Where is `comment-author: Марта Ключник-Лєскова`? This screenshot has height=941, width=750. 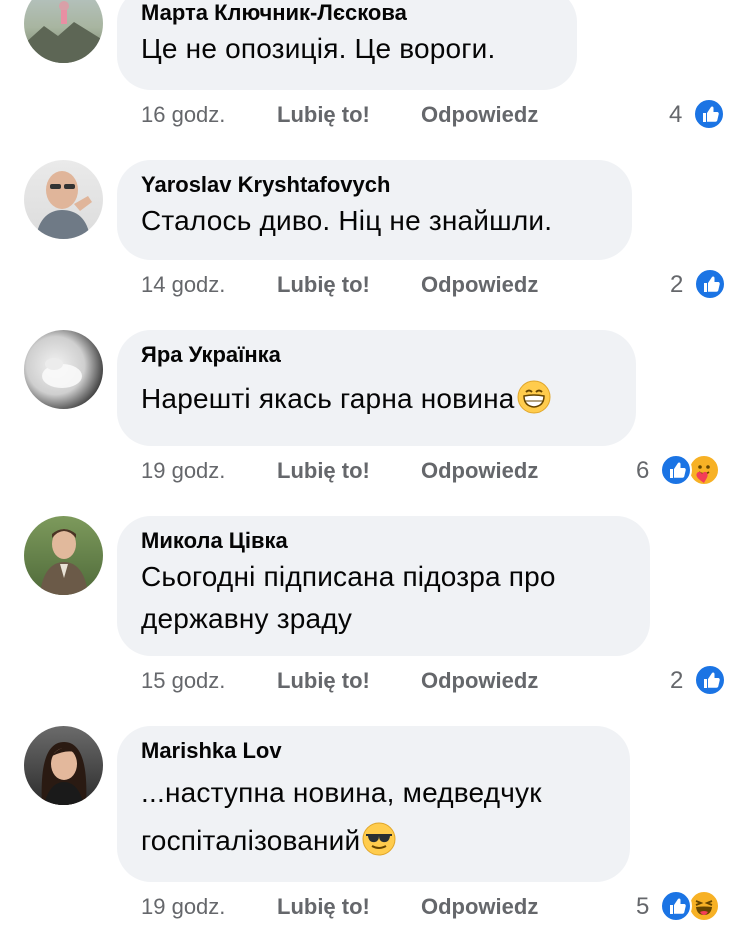
comment-author: Марта Ключник-Лєскова is located at coordinates (347, 14).